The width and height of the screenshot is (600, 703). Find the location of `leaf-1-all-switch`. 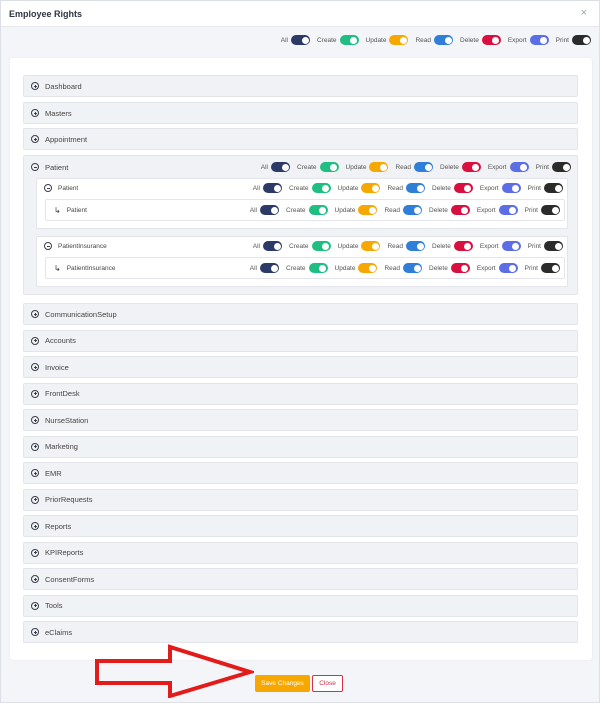

leaf-1-all-switch is located at coordinates (269, 268).